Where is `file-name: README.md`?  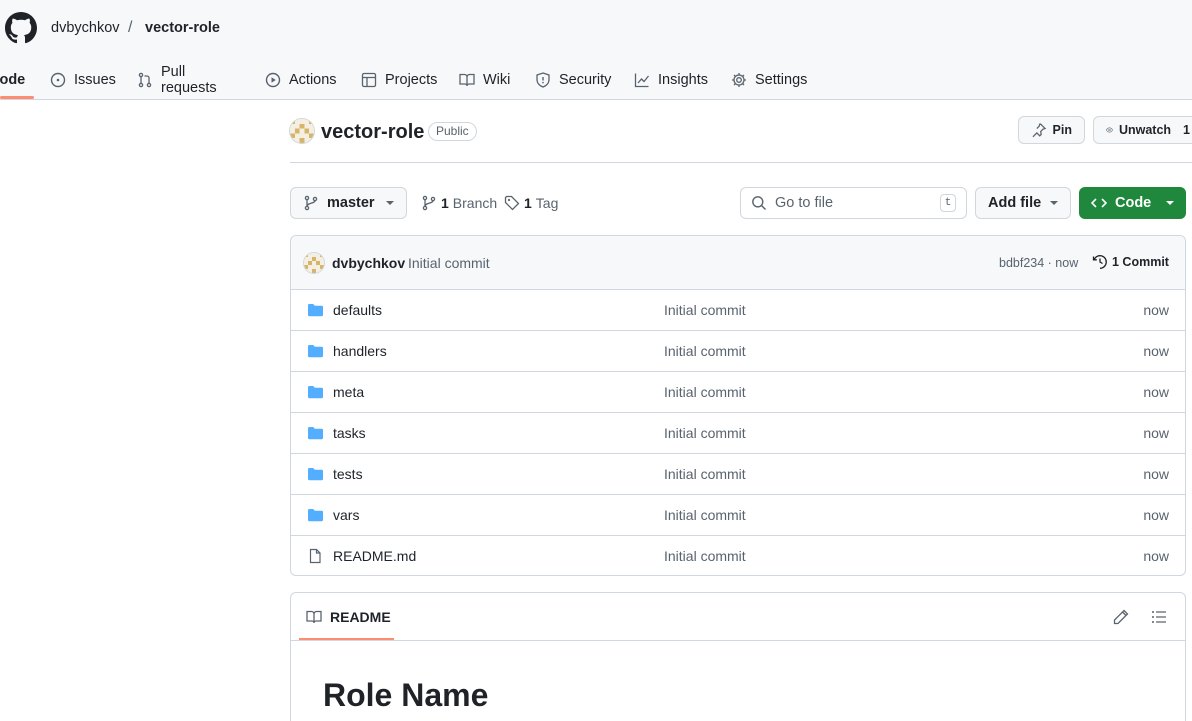
file-name: README.md is located at coordinates (374, 556).